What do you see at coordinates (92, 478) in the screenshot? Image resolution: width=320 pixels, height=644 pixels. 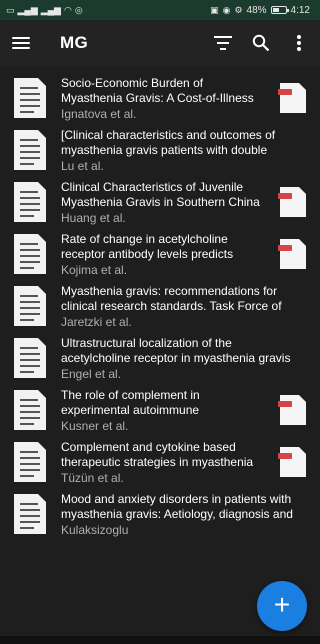 I see `item-authors: Tüzün et al.` at bounding box center [92, 478].